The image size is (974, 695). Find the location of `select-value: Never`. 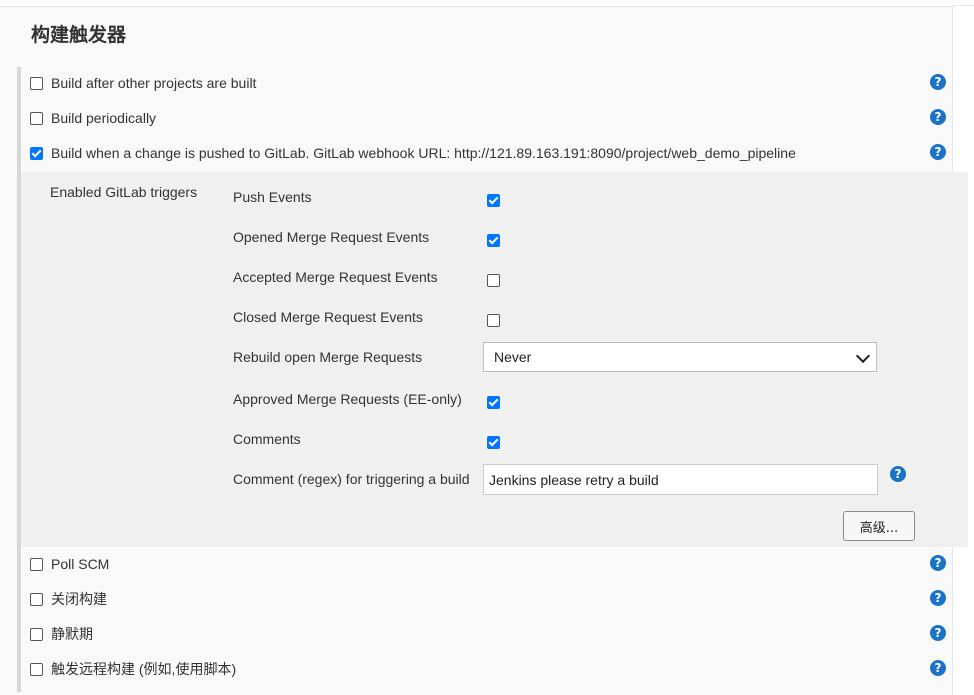

select-value: Never is located at coordinates (513, 357).